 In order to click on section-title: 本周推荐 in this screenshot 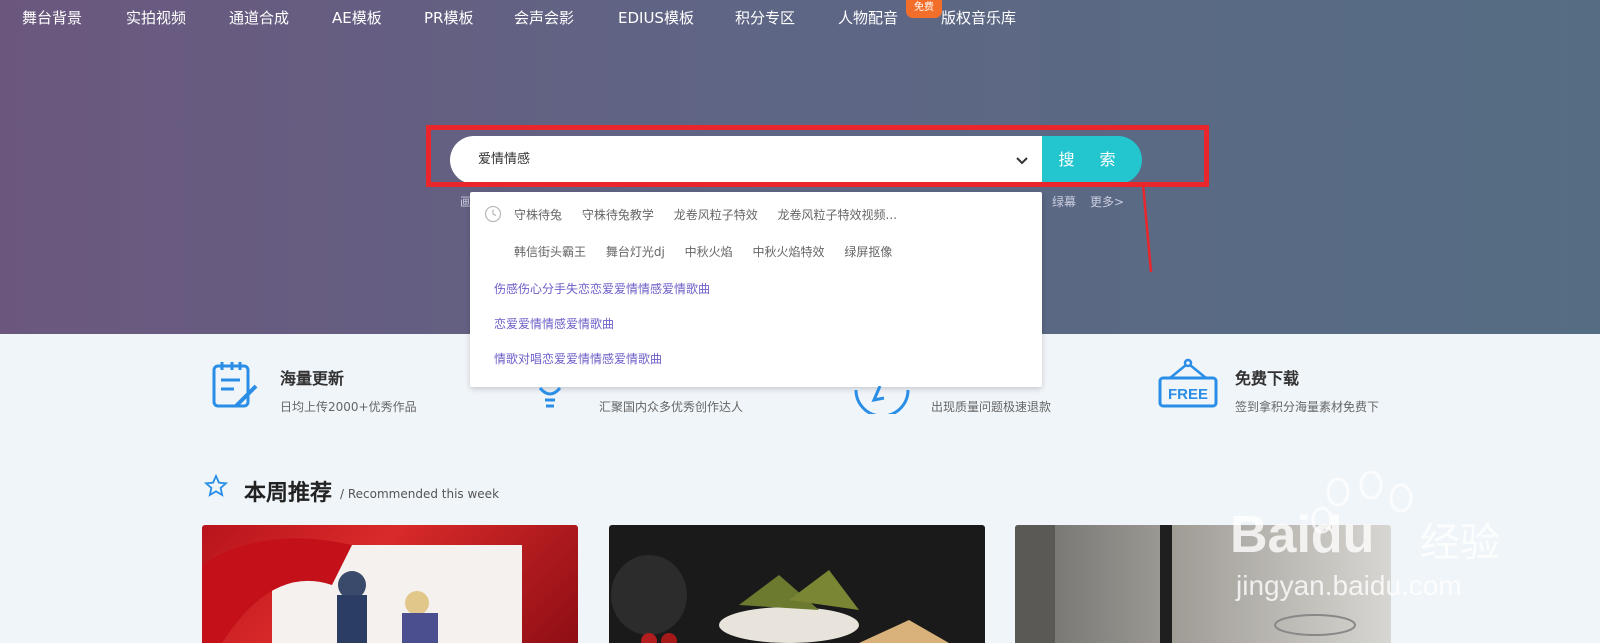, I will do `click(288, 493)`.